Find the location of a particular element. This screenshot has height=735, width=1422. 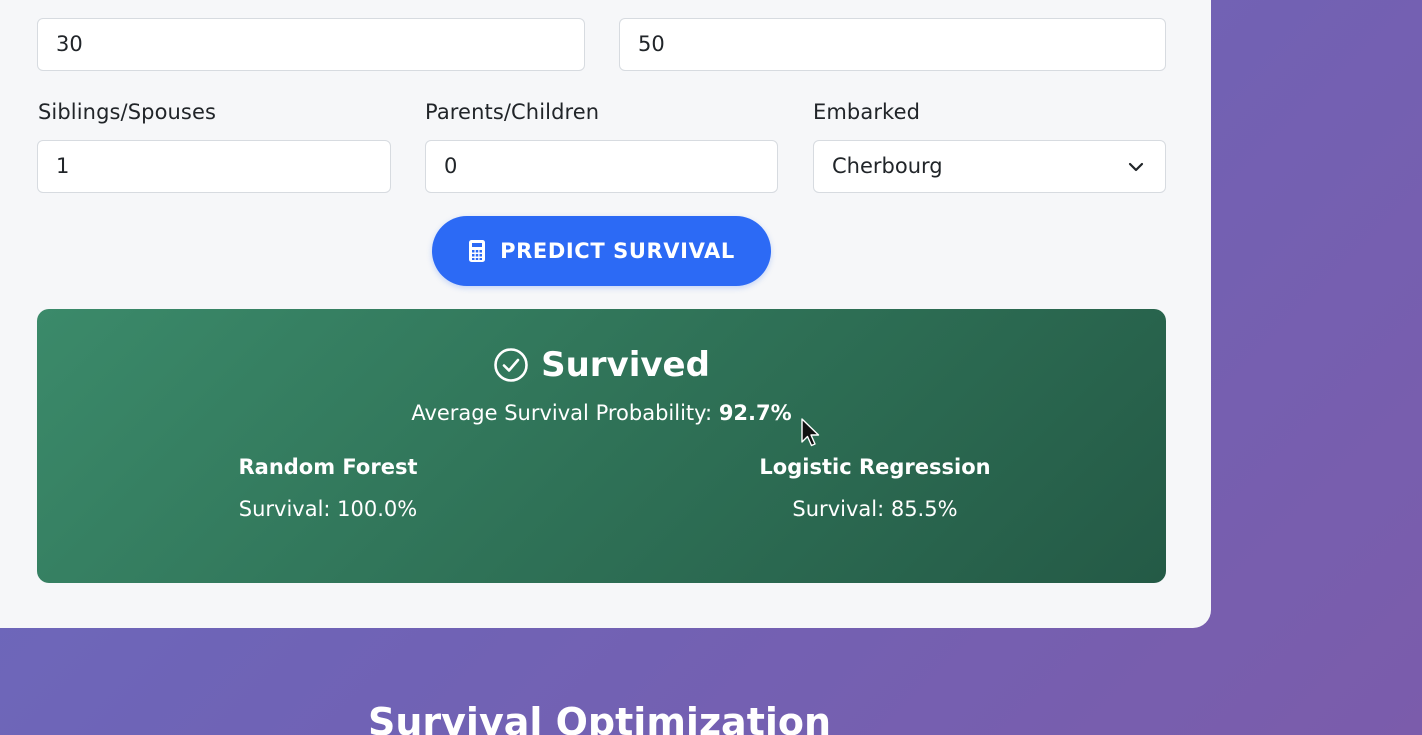

average-probability-value: 92.7% is located at coordinates (755, 413).